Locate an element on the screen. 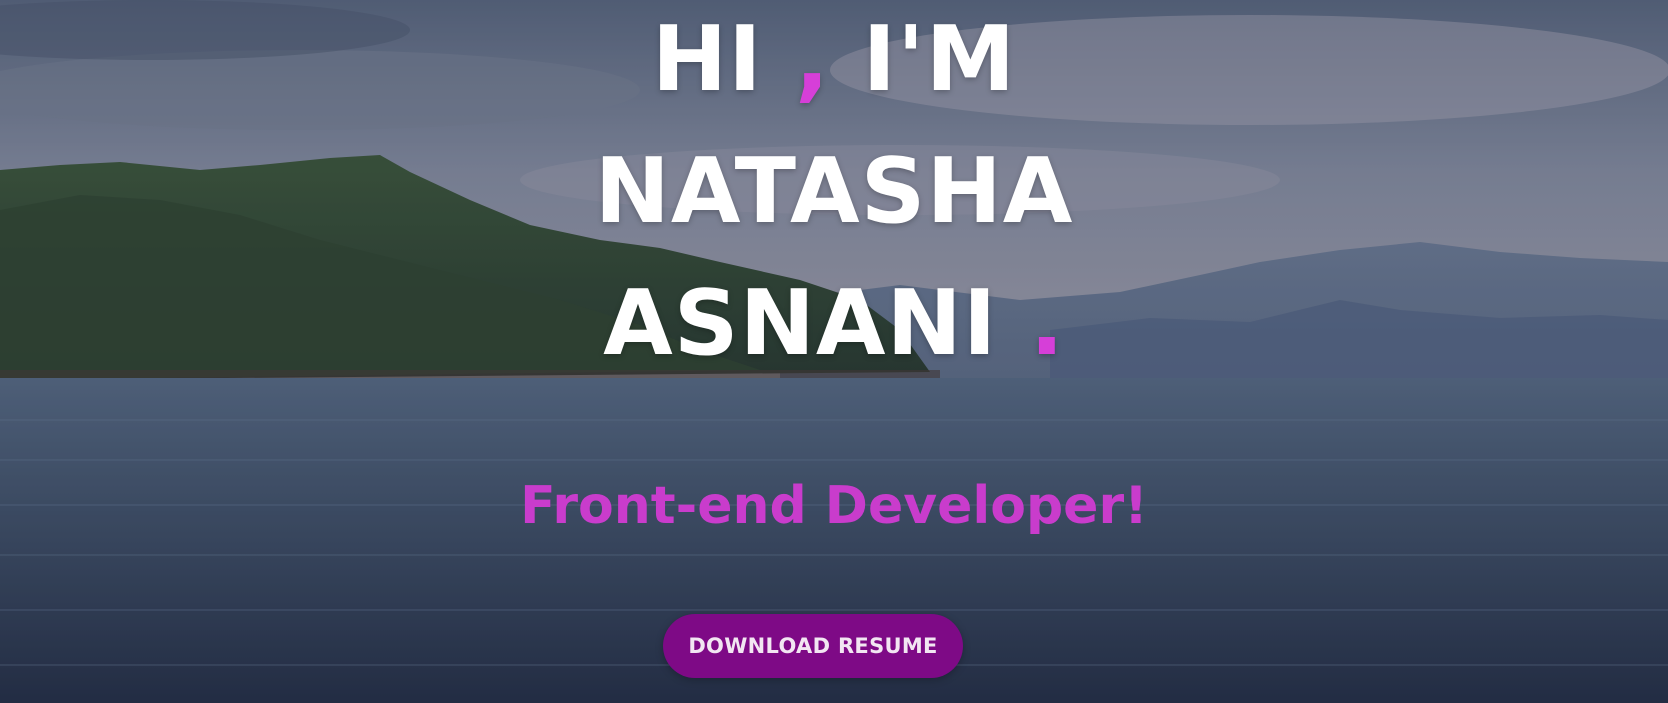  first-name-heading: NATASHA is located at coordinates (834, 192).